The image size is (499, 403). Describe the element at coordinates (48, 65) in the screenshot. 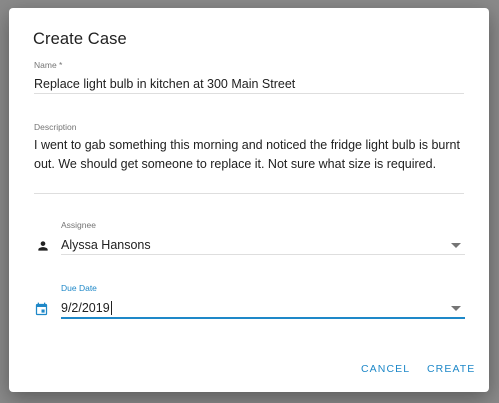

I see `name-label: Name *` at that location.